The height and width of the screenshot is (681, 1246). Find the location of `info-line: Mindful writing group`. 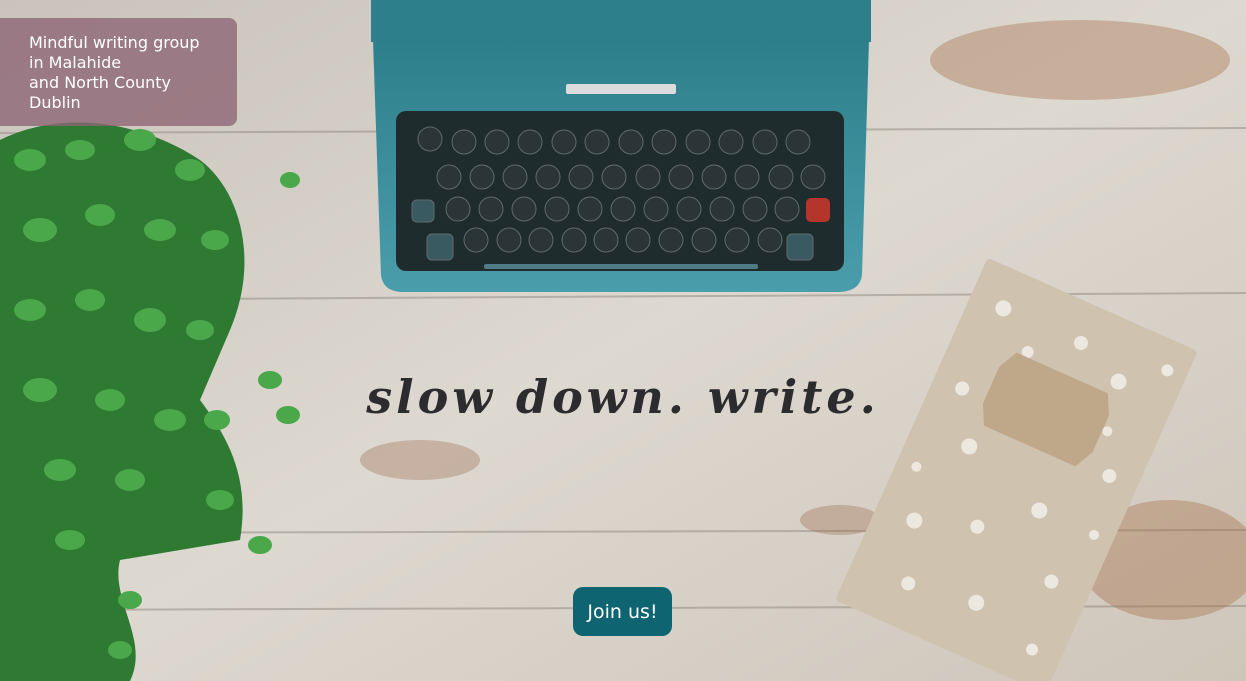

info-line: Mindful writing group is located at coordinates (114, 42).